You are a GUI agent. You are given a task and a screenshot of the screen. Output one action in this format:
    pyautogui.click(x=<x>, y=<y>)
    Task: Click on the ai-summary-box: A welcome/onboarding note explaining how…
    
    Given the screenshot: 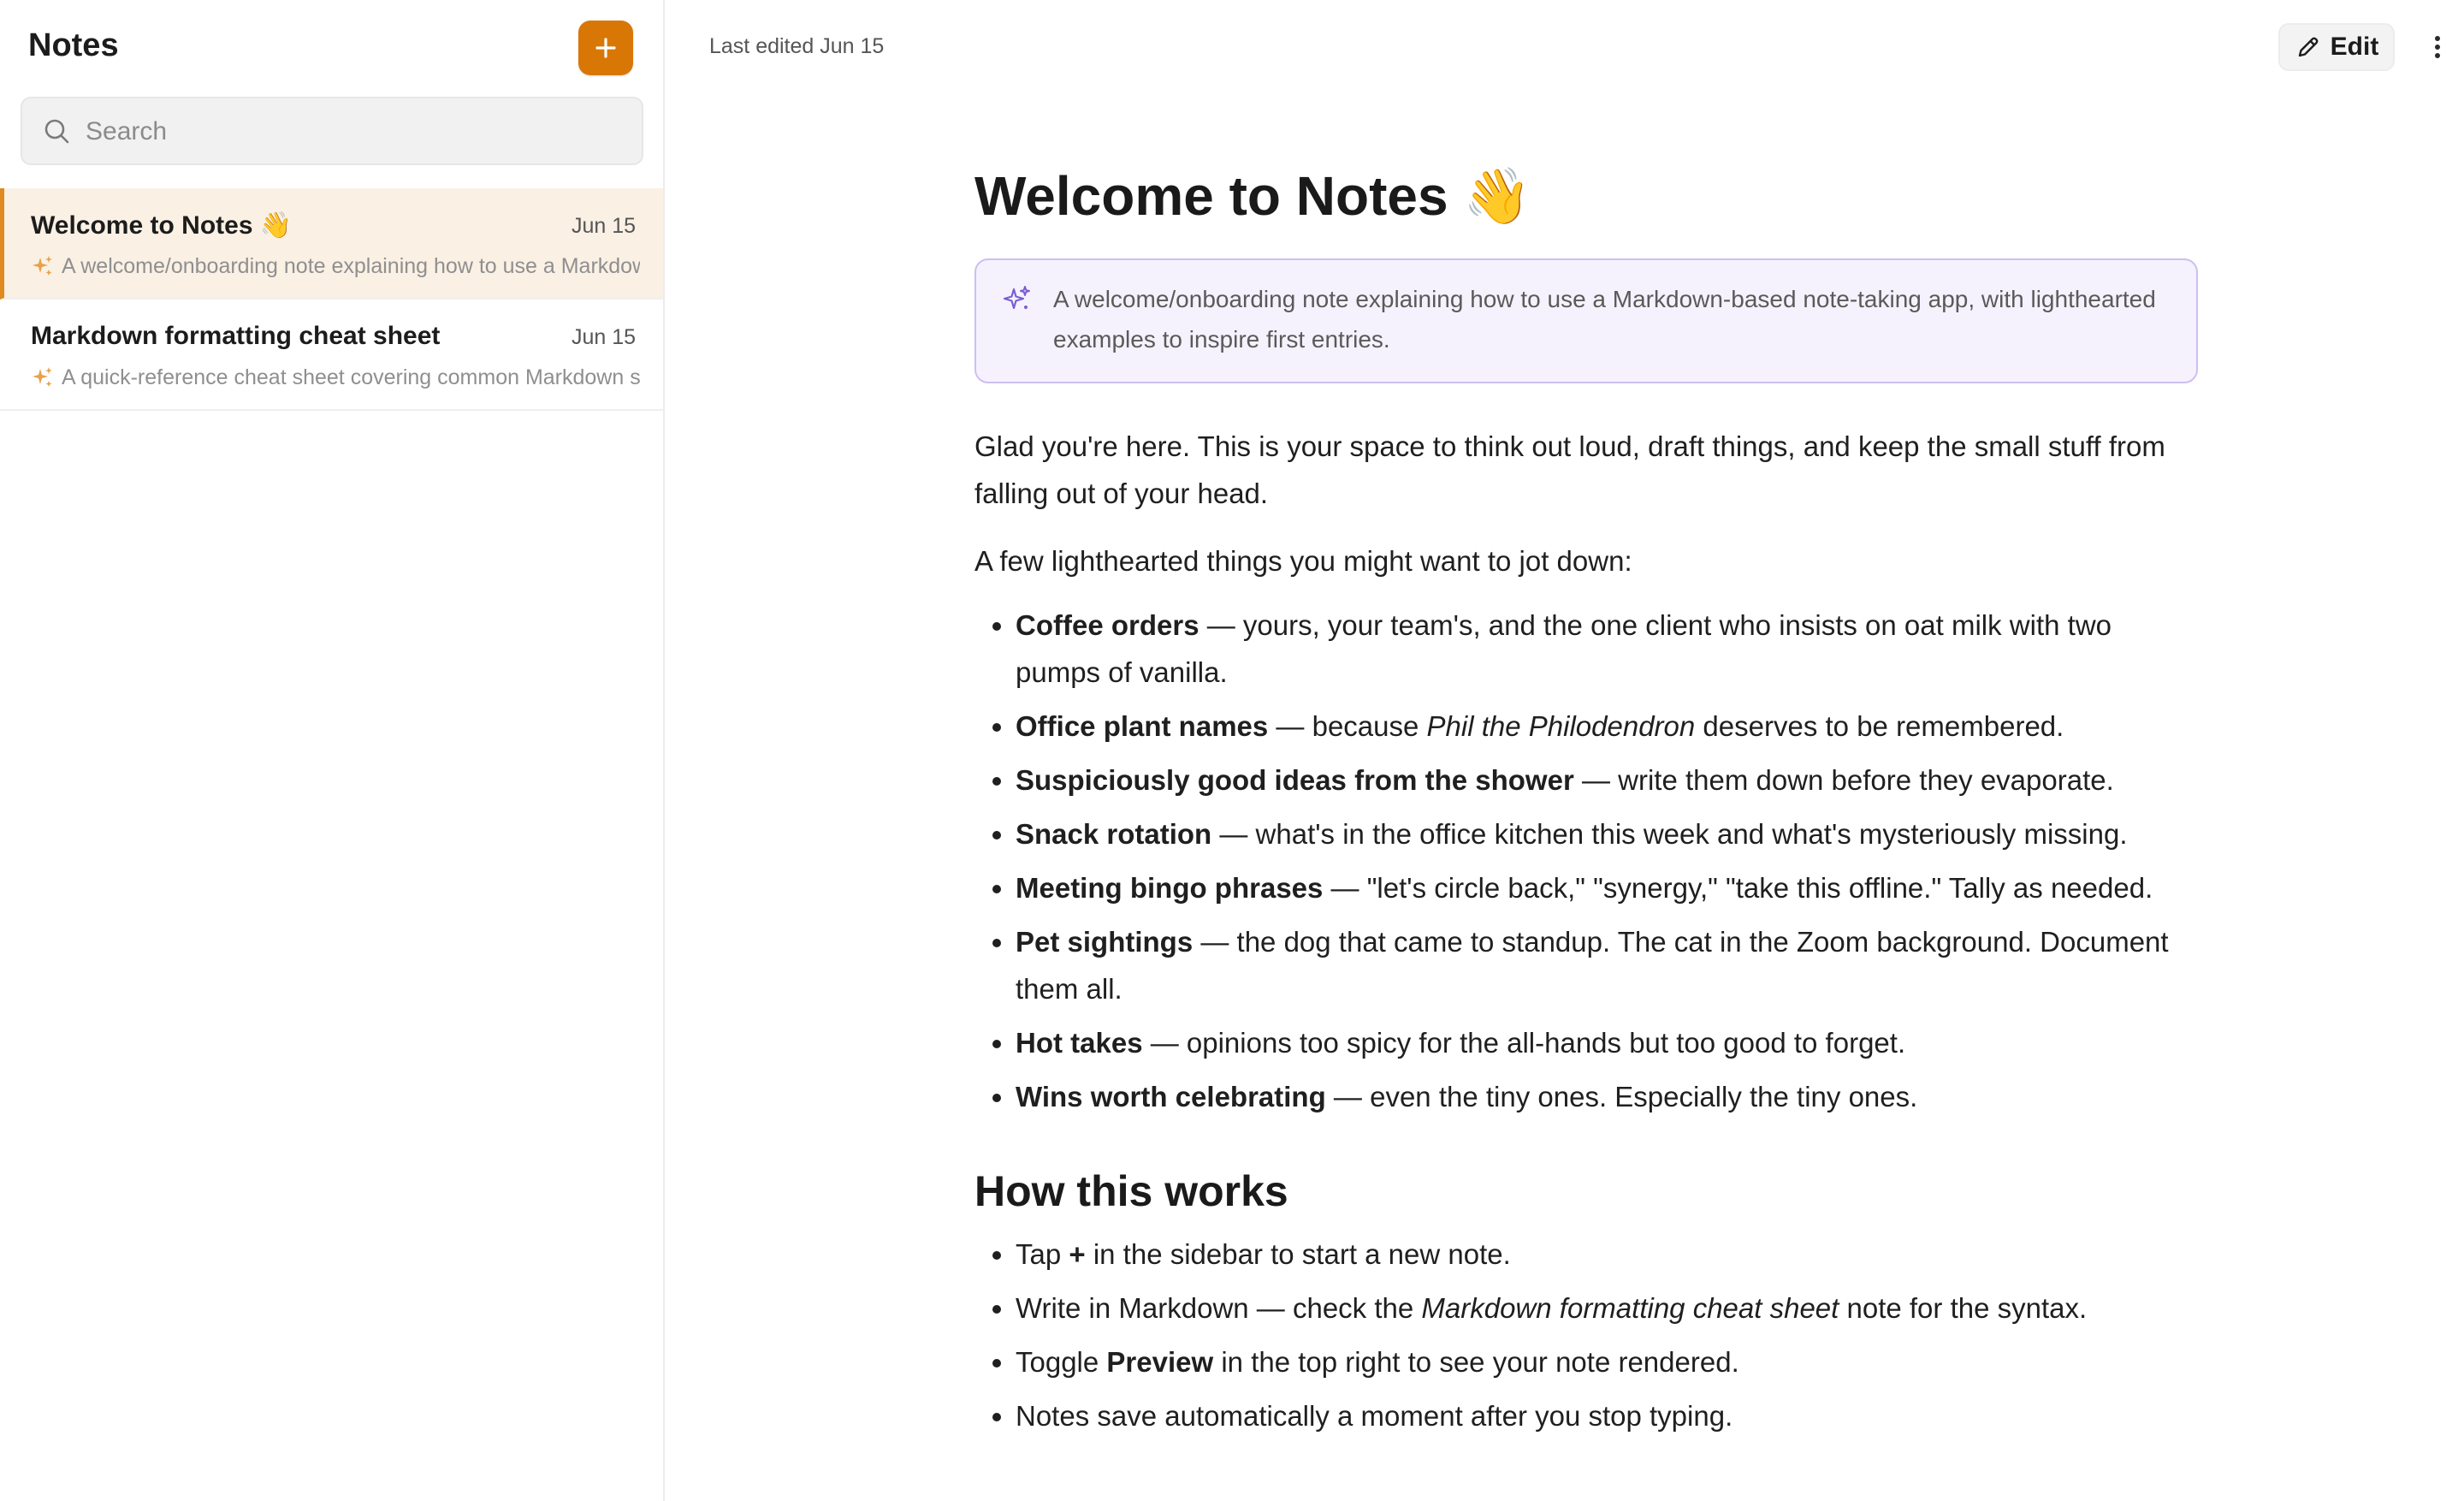 What is the action you would take?
    pyautogui.click(x=1586, y=320)
    